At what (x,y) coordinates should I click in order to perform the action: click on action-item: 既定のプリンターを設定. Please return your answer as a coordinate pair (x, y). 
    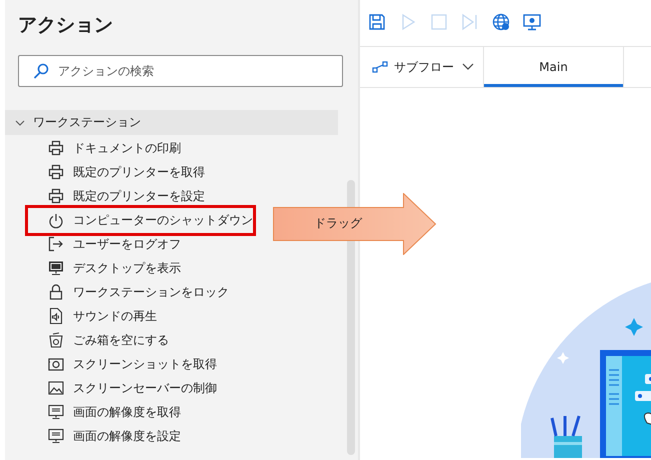
    Looking at the image, I should click on (140, 196).